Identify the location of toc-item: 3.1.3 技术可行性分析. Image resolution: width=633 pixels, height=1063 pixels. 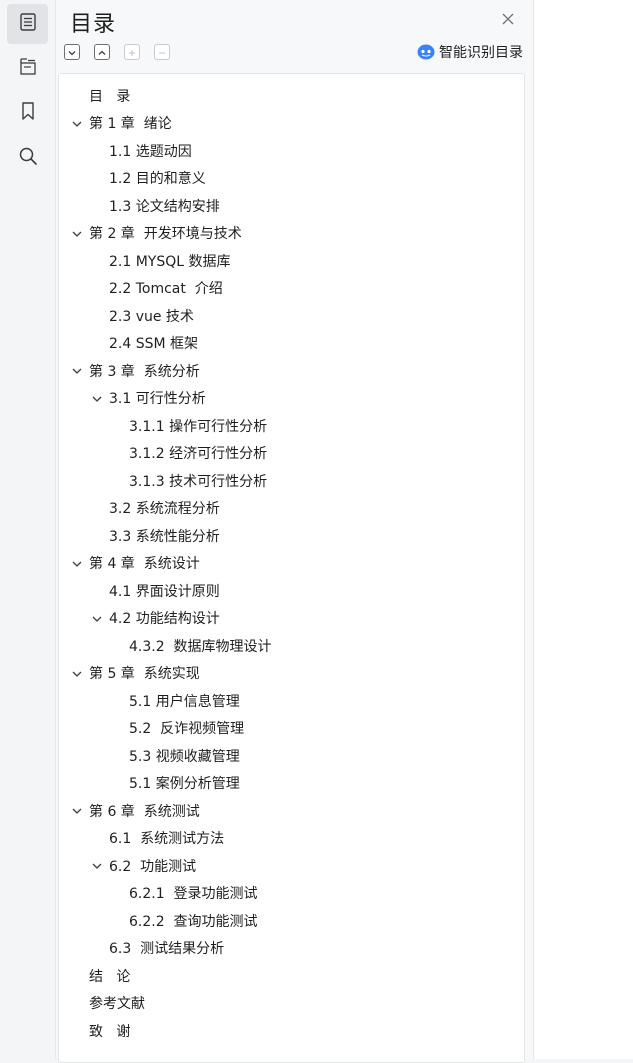
(291, 480).